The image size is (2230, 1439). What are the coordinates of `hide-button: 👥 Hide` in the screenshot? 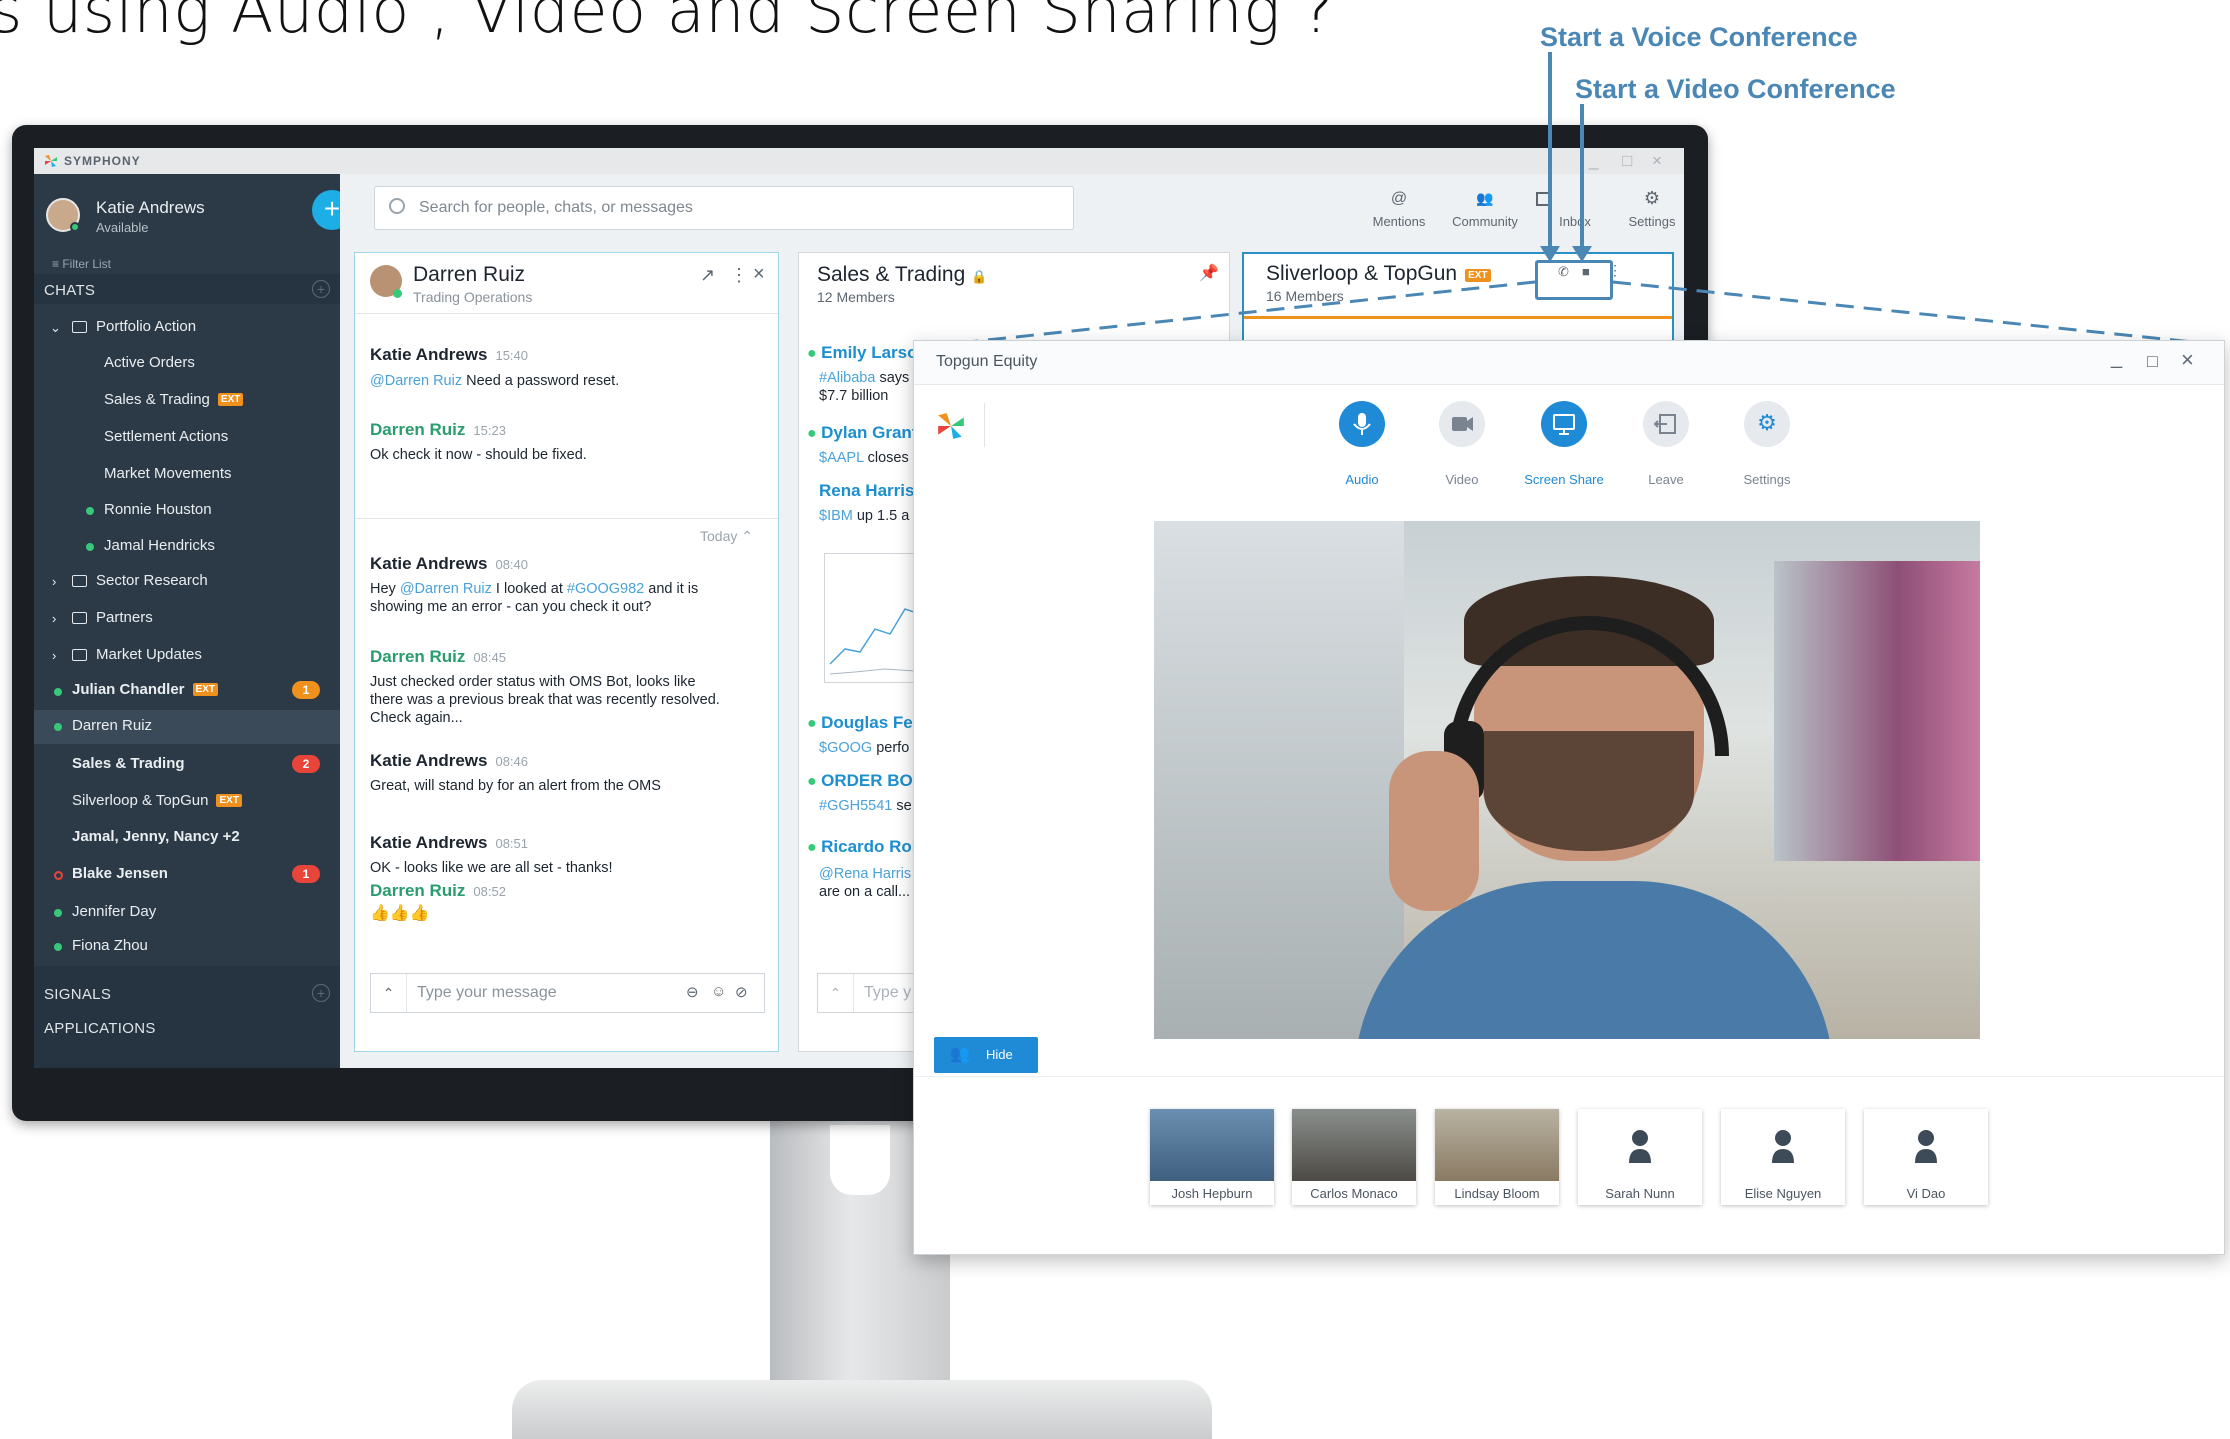 It's located at (986, 1055).